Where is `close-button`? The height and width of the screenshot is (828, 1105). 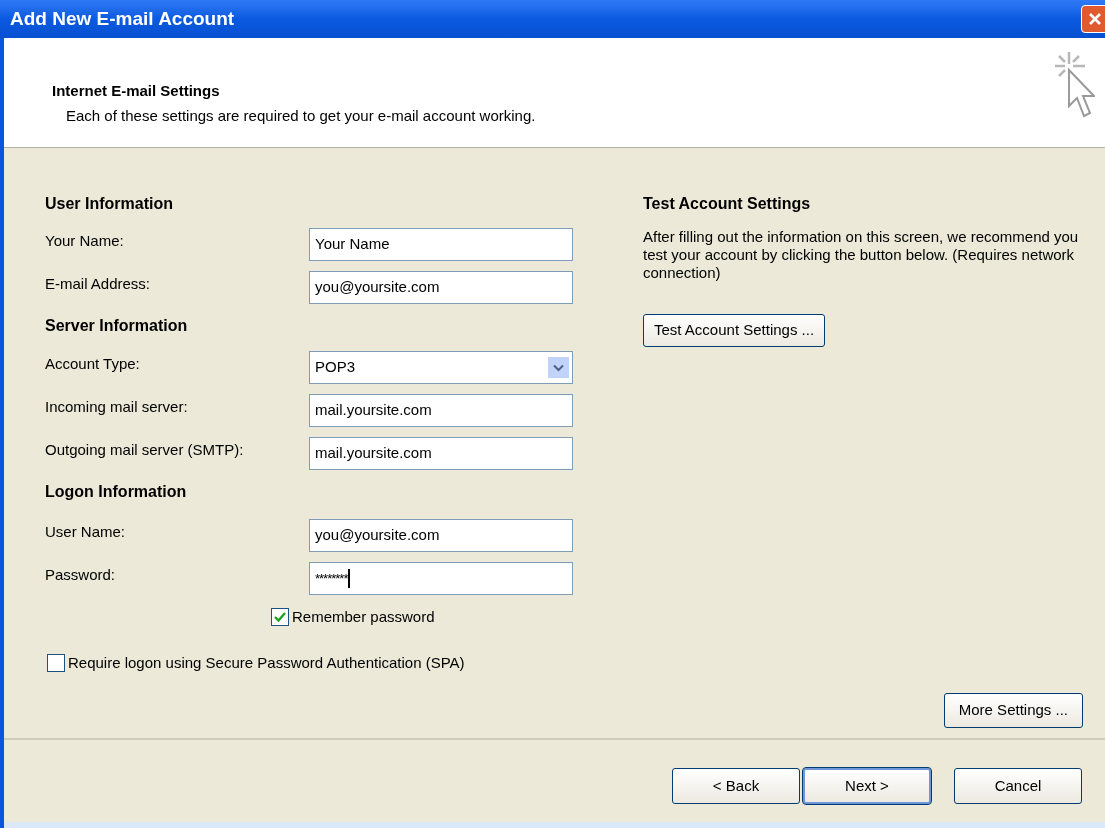
close-button is located at coordinates (1093, 19).